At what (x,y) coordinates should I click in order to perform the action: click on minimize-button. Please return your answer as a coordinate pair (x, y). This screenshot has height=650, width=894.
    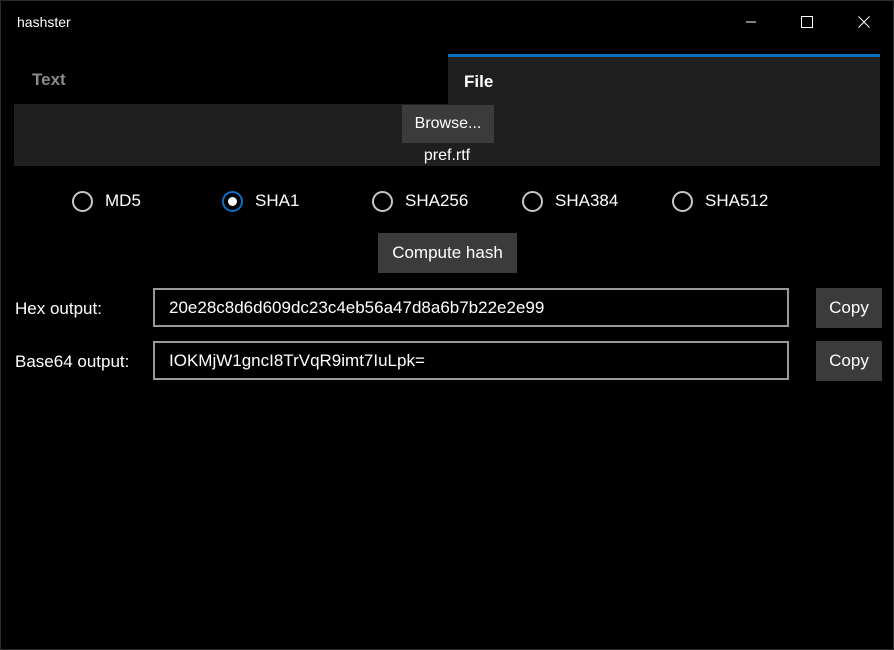
    Looking at the image, I should click on (751, 22).